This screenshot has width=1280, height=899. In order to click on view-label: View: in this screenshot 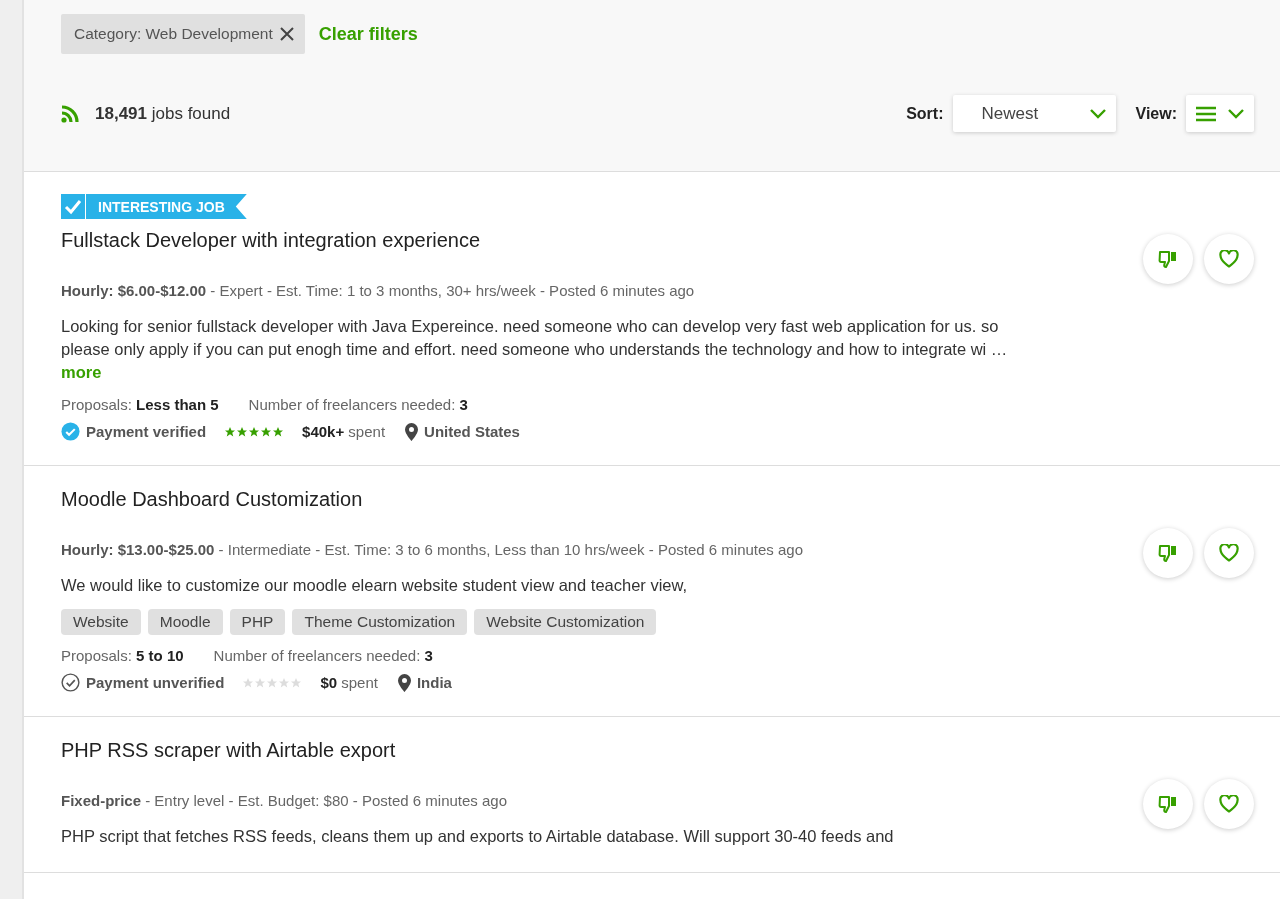, I will do `click(1156, 113)`.